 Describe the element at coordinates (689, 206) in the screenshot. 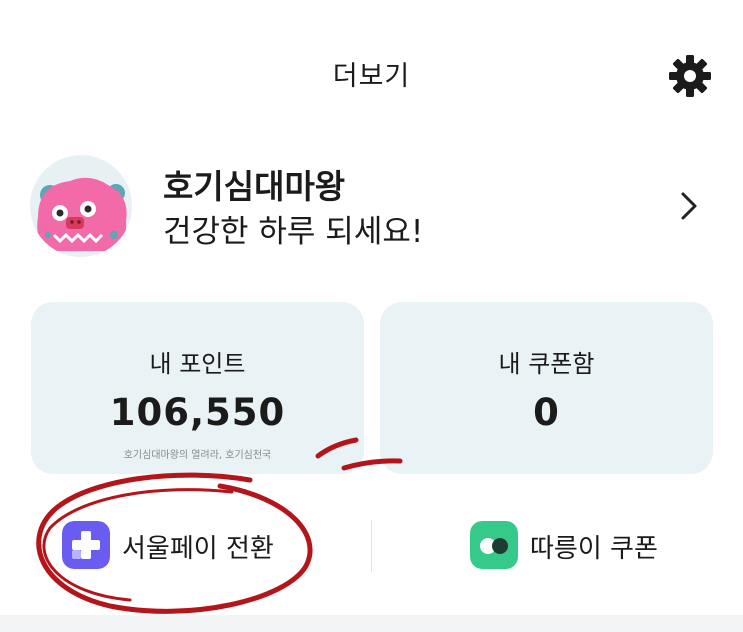

I see `chevron-right-icon` at that location.